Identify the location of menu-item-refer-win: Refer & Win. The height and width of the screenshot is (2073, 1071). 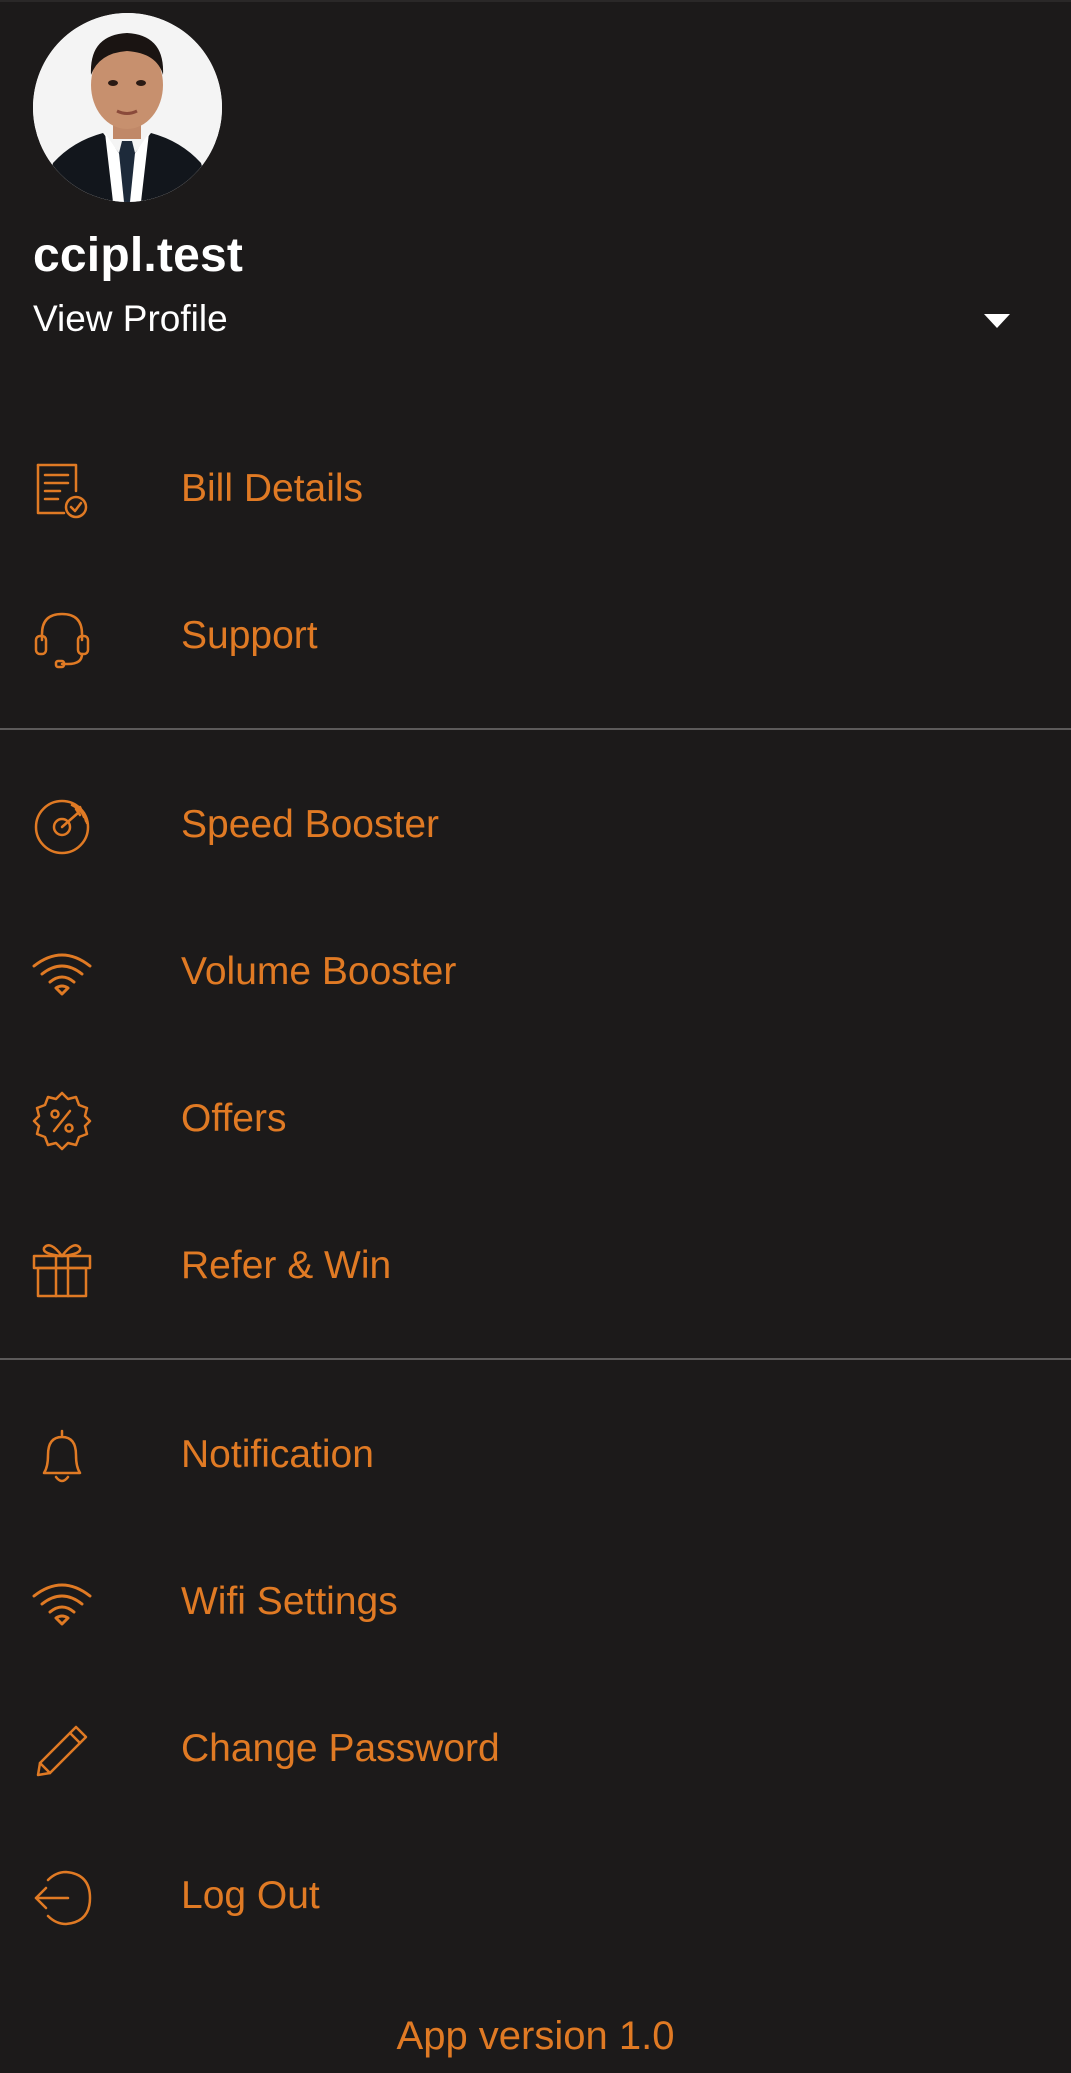
(535, 1265).